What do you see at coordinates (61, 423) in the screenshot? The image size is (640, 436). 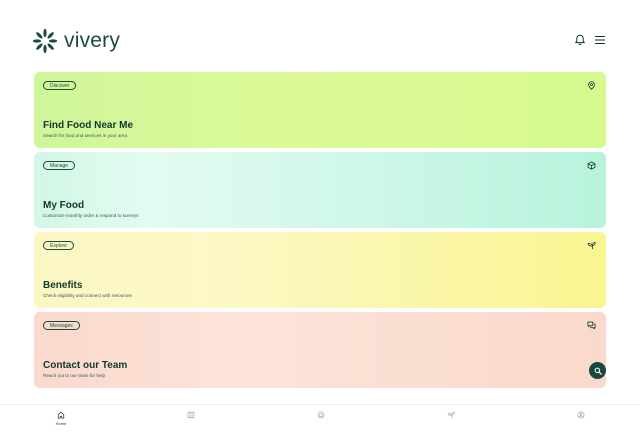 I see `nav-label: Home` at bounding box center [61, 423].